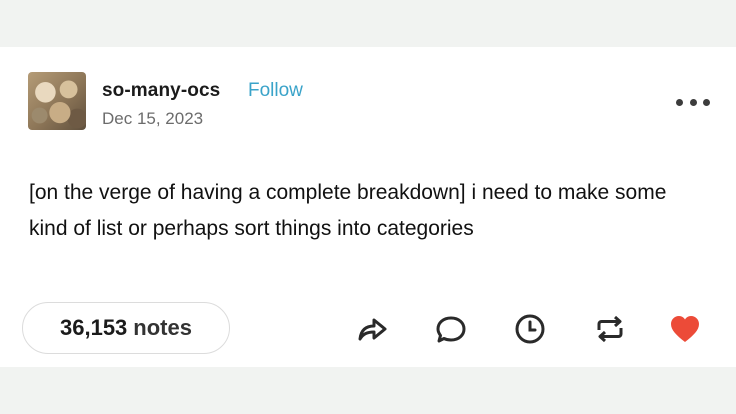  Describe the element at coordinates (610, 329) in the screenshot. I see `reblog-icon` at that location.